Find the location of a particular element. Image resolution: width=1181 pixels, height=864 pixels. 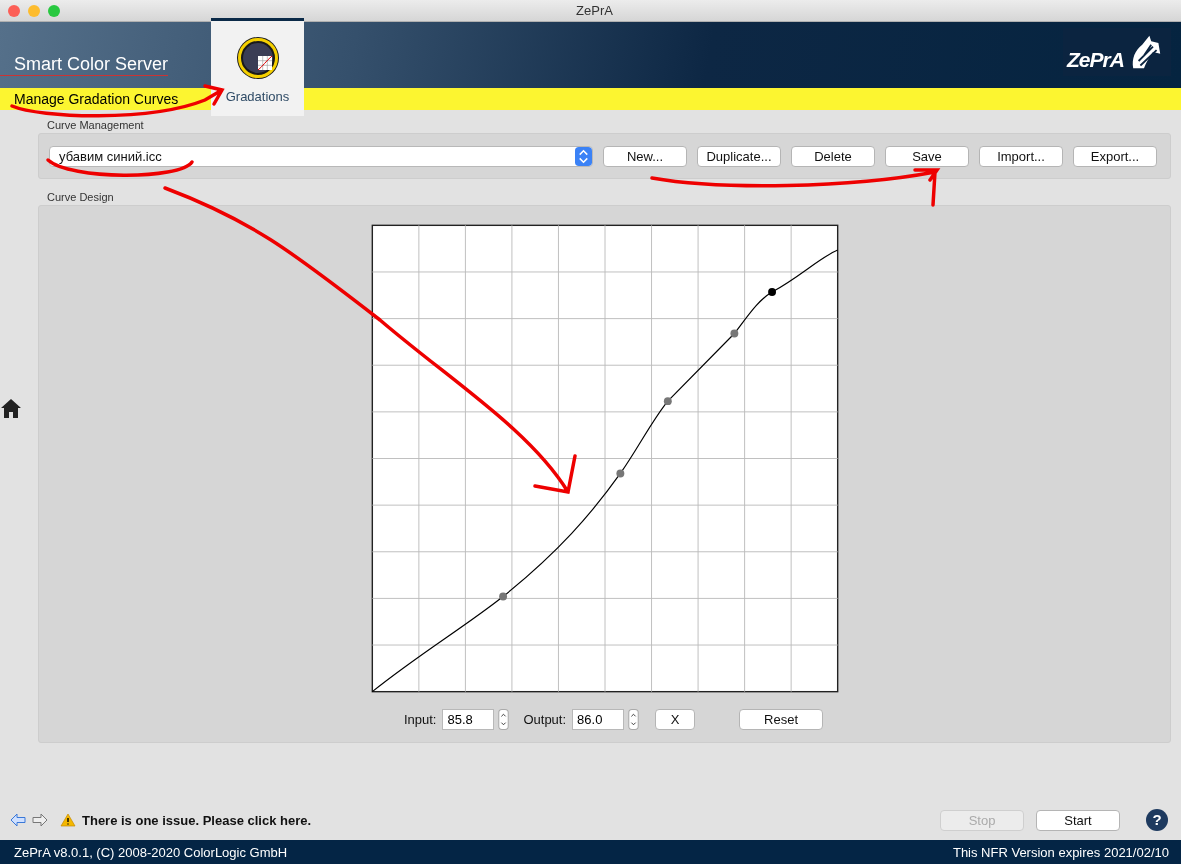

forward-arrow-icon is located at coordinates (40, 820).